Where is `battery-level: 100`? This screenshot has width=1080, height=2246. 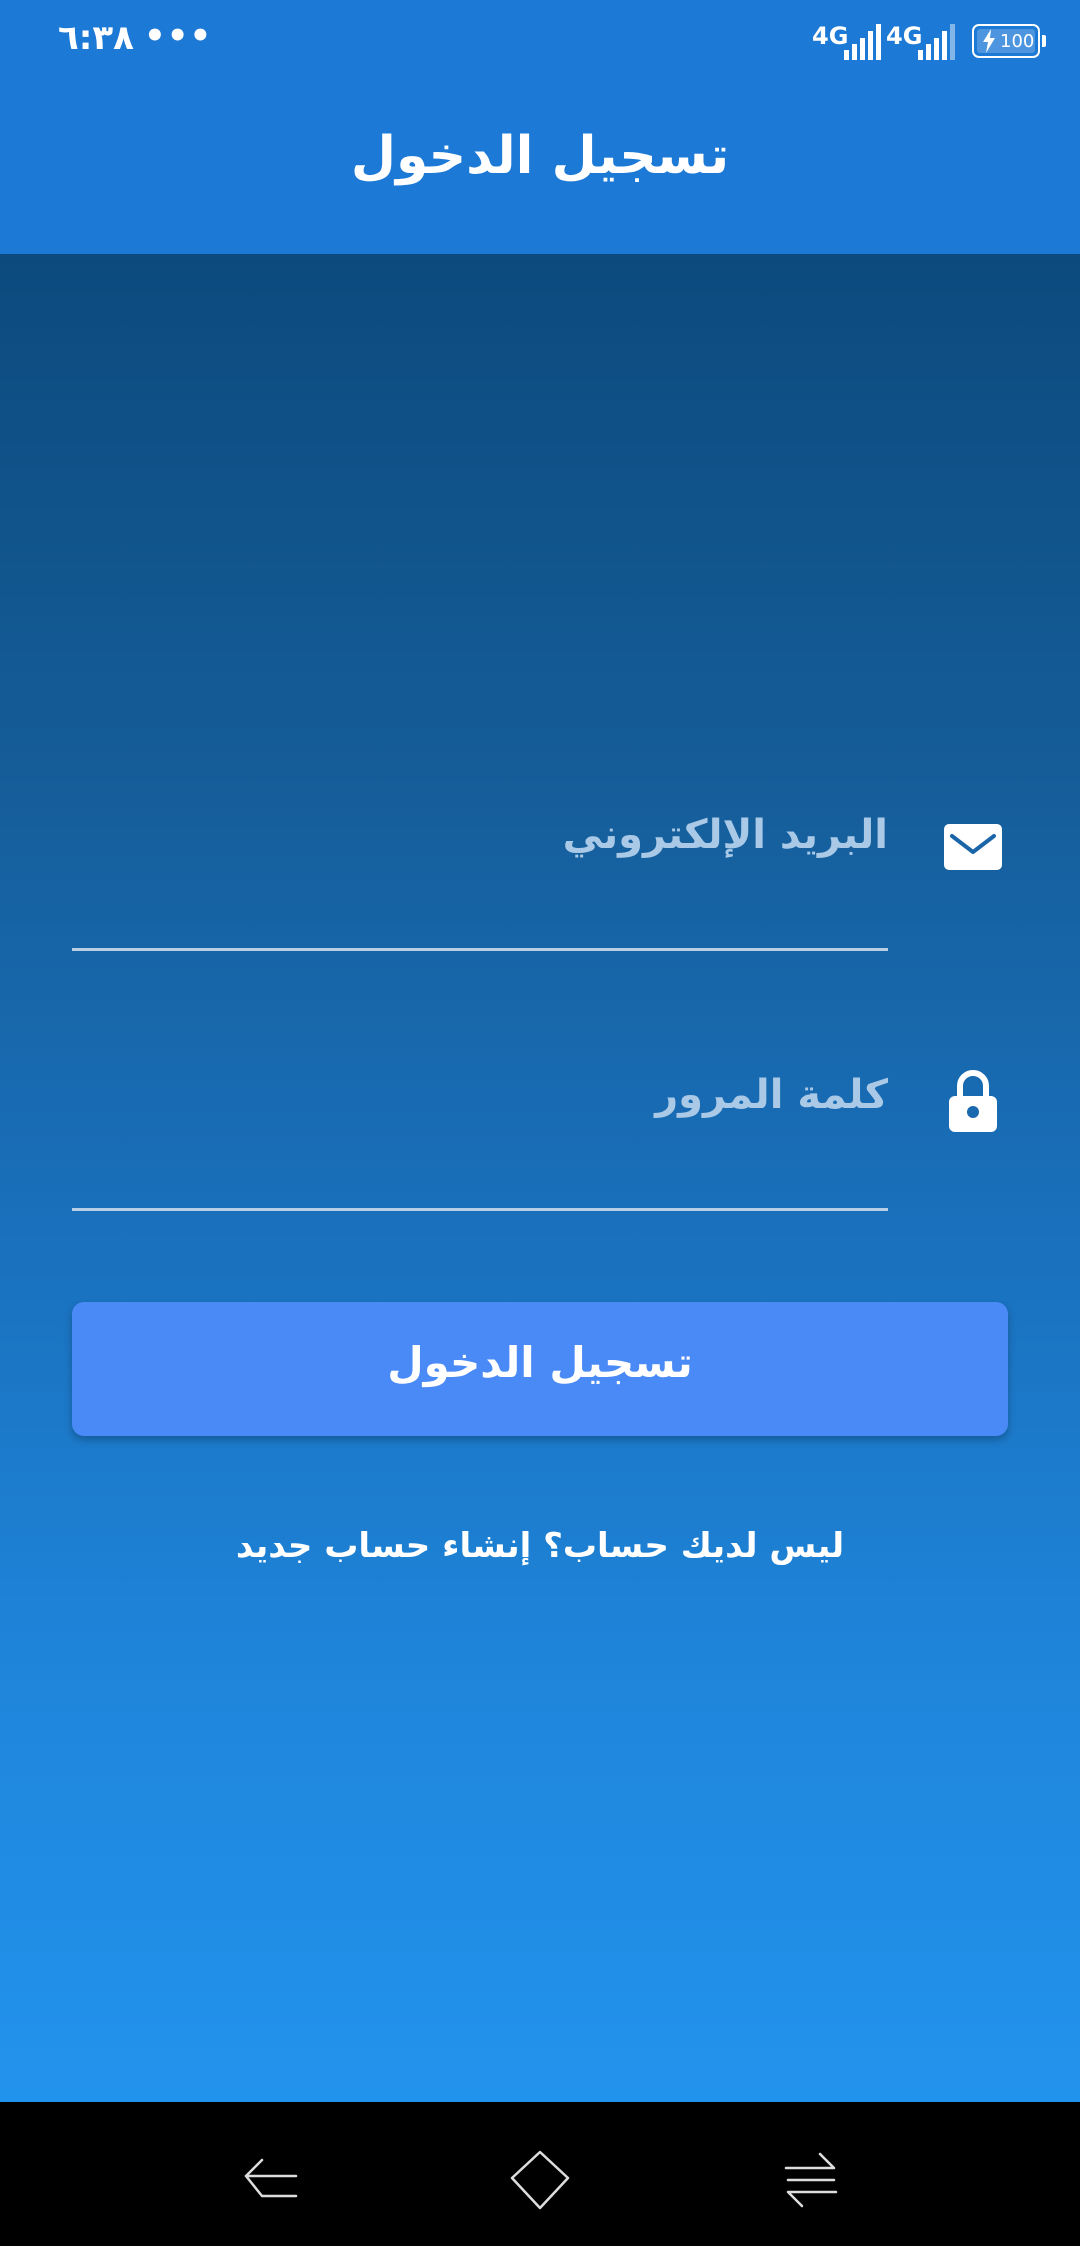 battery-level: 100 is located at coordinates (1017, 41).